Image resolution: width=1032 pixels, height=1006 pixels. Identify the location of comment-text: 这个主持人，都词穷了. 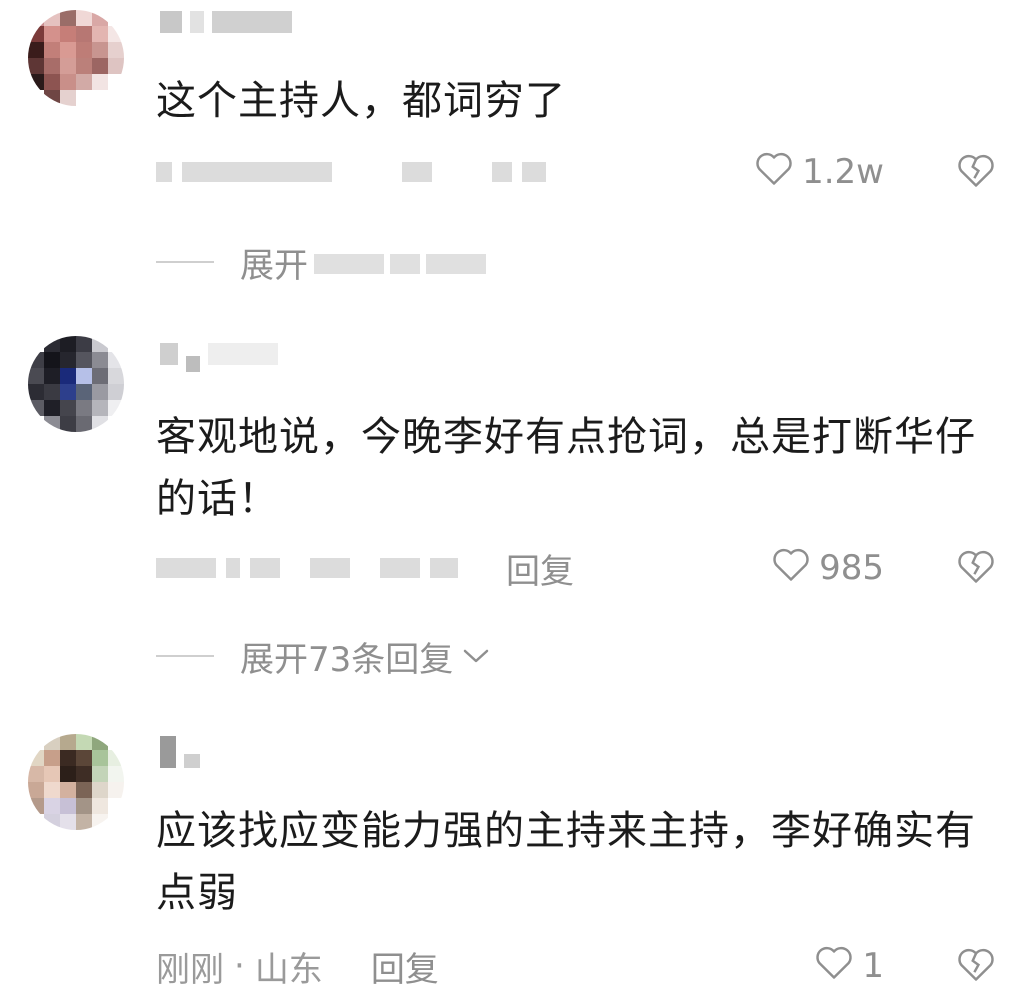
(361, 101).